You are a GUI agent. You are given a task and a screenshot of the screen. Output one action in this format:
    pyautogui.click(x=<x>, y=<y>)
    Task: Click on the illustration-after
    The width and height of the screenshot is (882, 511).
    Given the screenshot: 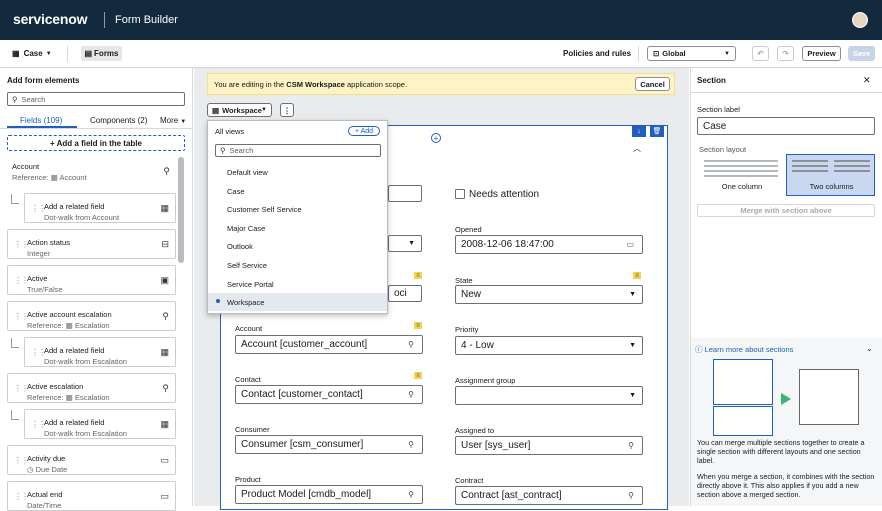 What is the action you would take?
    pyautogui.click(x=829, y=397)
    